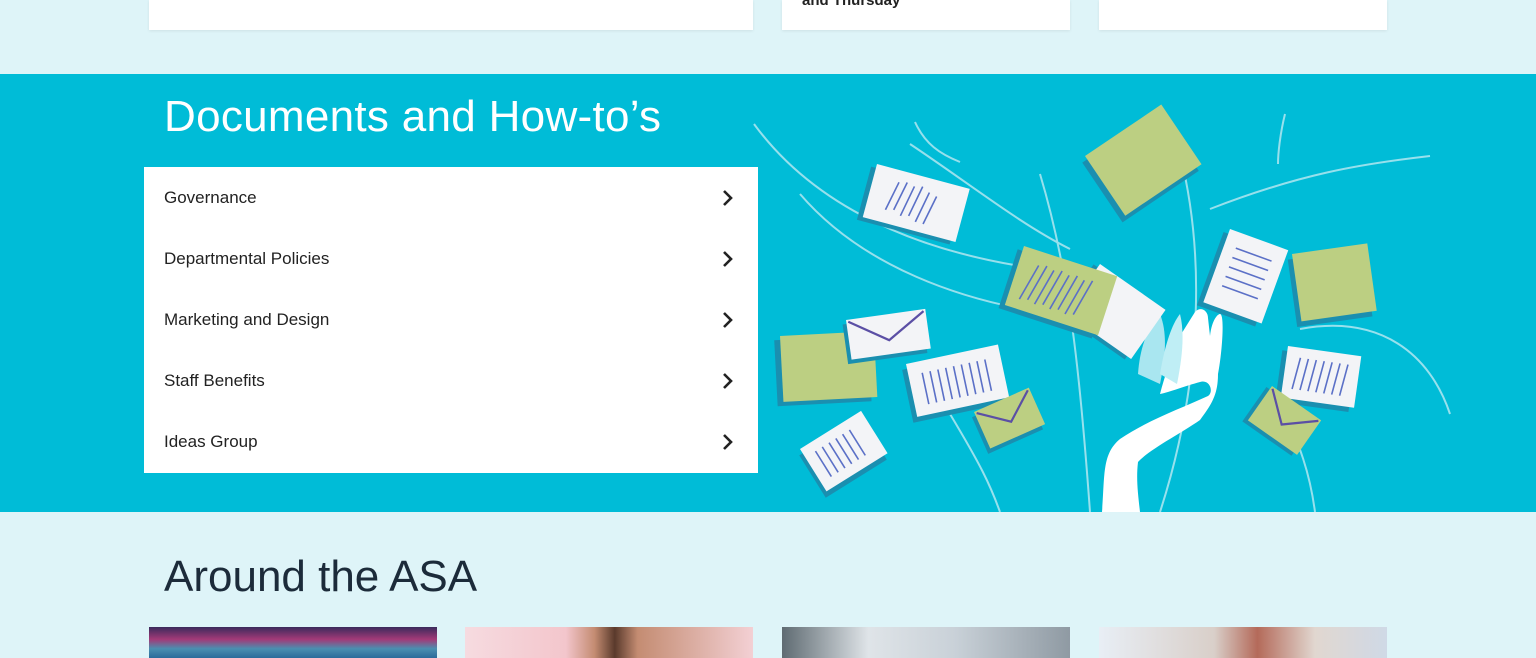 The width and height of the screenshot is (1536, 658). Describe the element at coordinates (851, 4) in the screenshot. I see `card-text: and Thursday` at that location.